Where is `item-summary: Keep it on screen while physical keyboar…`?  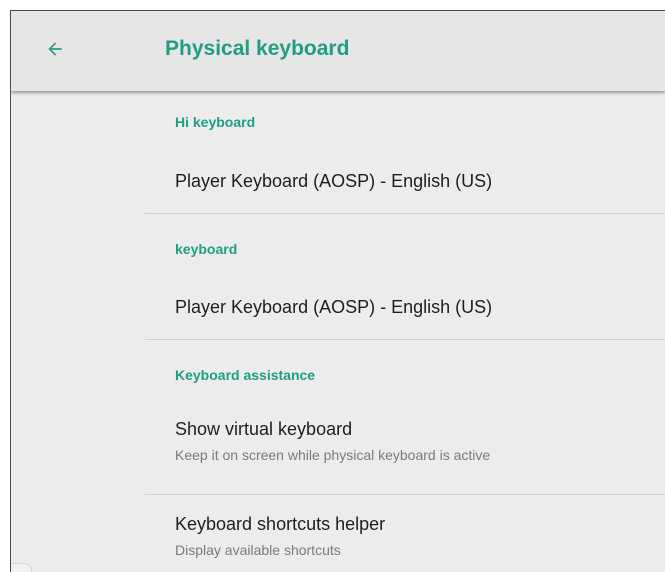
item-summary: Keep it on screen while physical keyboar… is located at coordinates (333, 455).